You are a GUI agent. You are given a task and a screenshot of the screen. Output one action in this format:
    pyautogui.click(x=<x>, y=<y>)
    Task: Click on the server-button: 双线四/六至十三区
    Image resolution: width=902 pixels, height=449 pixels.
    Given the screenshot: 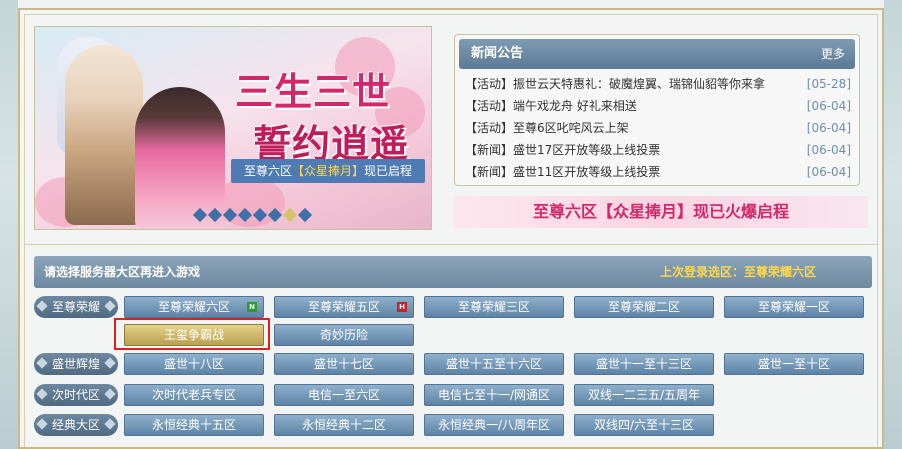 What is the action you would take?
    pyautogui.click(x=644, y=425)
    